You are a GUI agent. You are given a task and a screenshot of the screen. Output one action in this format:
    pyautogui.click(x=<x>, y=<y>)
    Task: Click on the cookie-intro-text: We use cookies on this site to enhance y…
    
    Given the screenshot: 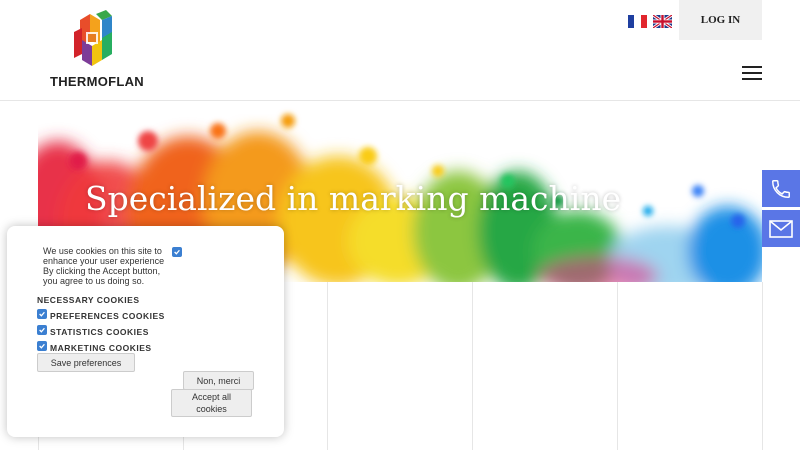 What is the action you would take?
    pyautogui.click(x=104, y=266)
    